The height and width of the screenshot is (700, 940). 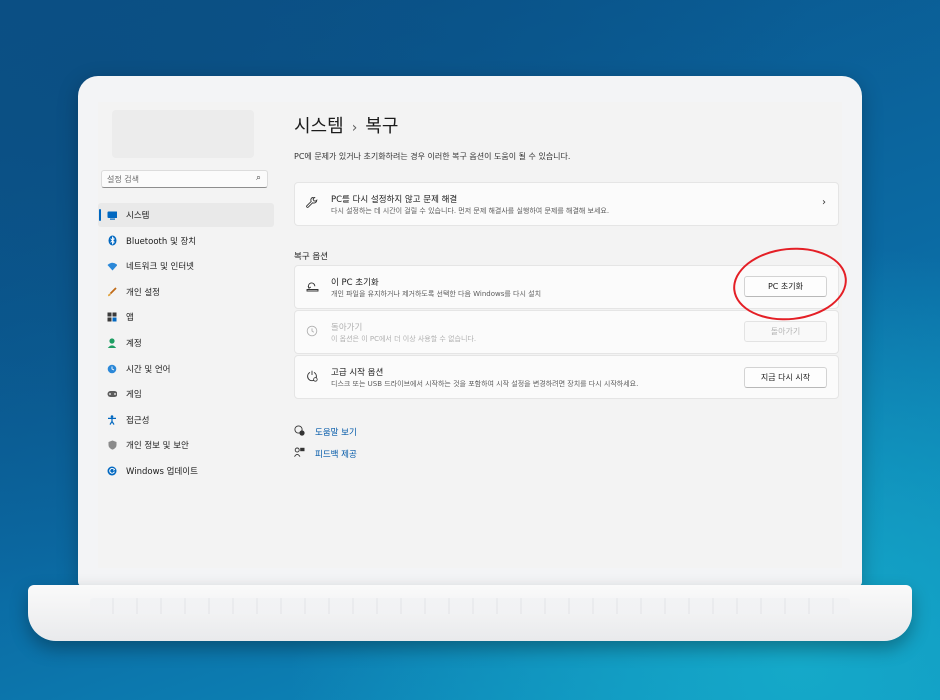 I want to click on apps-icon, so click(x=112, y=317).